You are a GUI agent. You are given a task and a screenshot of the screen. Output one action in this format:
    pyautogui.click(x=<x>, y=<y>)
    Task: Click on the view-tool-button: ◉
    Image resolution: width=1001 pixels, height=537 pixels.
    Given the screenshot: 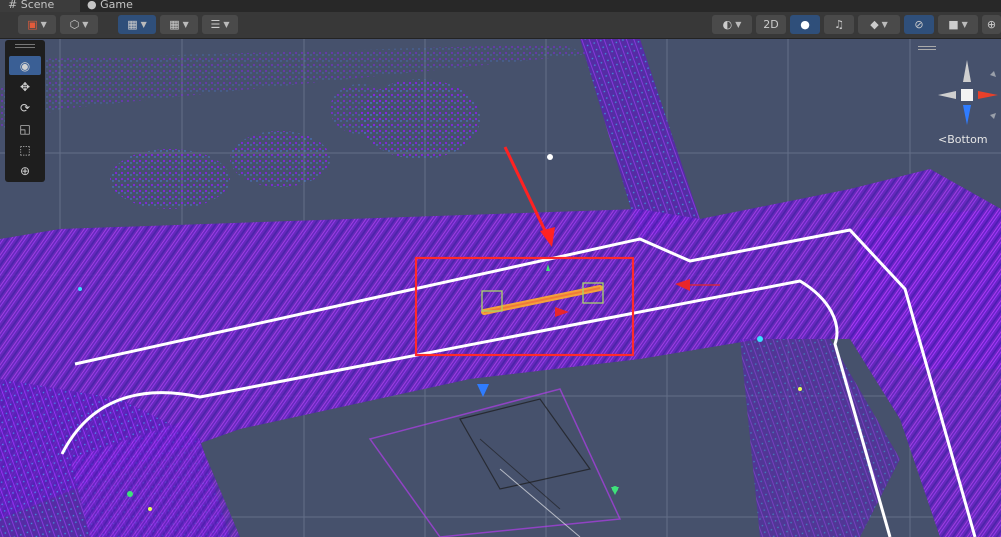 What is the action you would take?
    pyautogui.click(x=25, y=65)
    